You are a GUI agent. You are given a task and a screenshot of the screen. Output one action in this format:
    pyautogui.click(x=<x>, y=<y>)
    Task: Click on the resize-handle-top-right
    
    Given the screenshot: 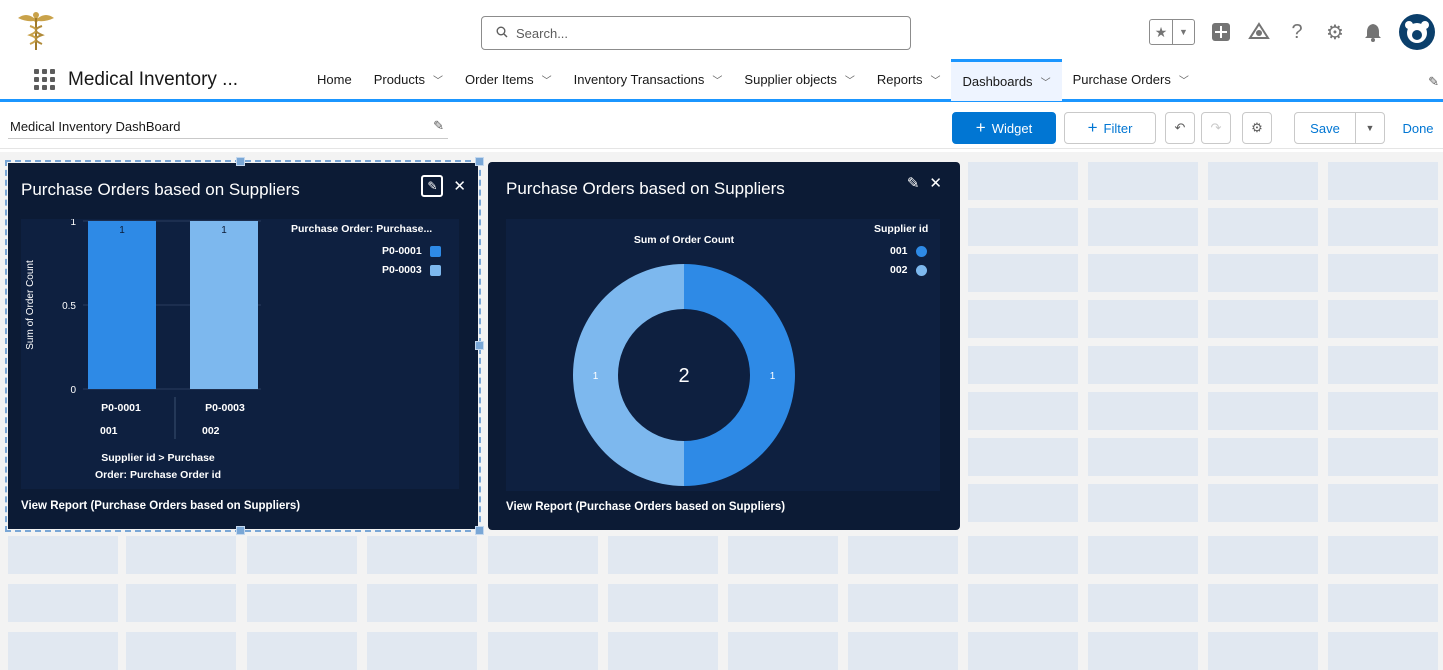 What is the action you would take?
    pyautogui.click(x=479, y=161)
    